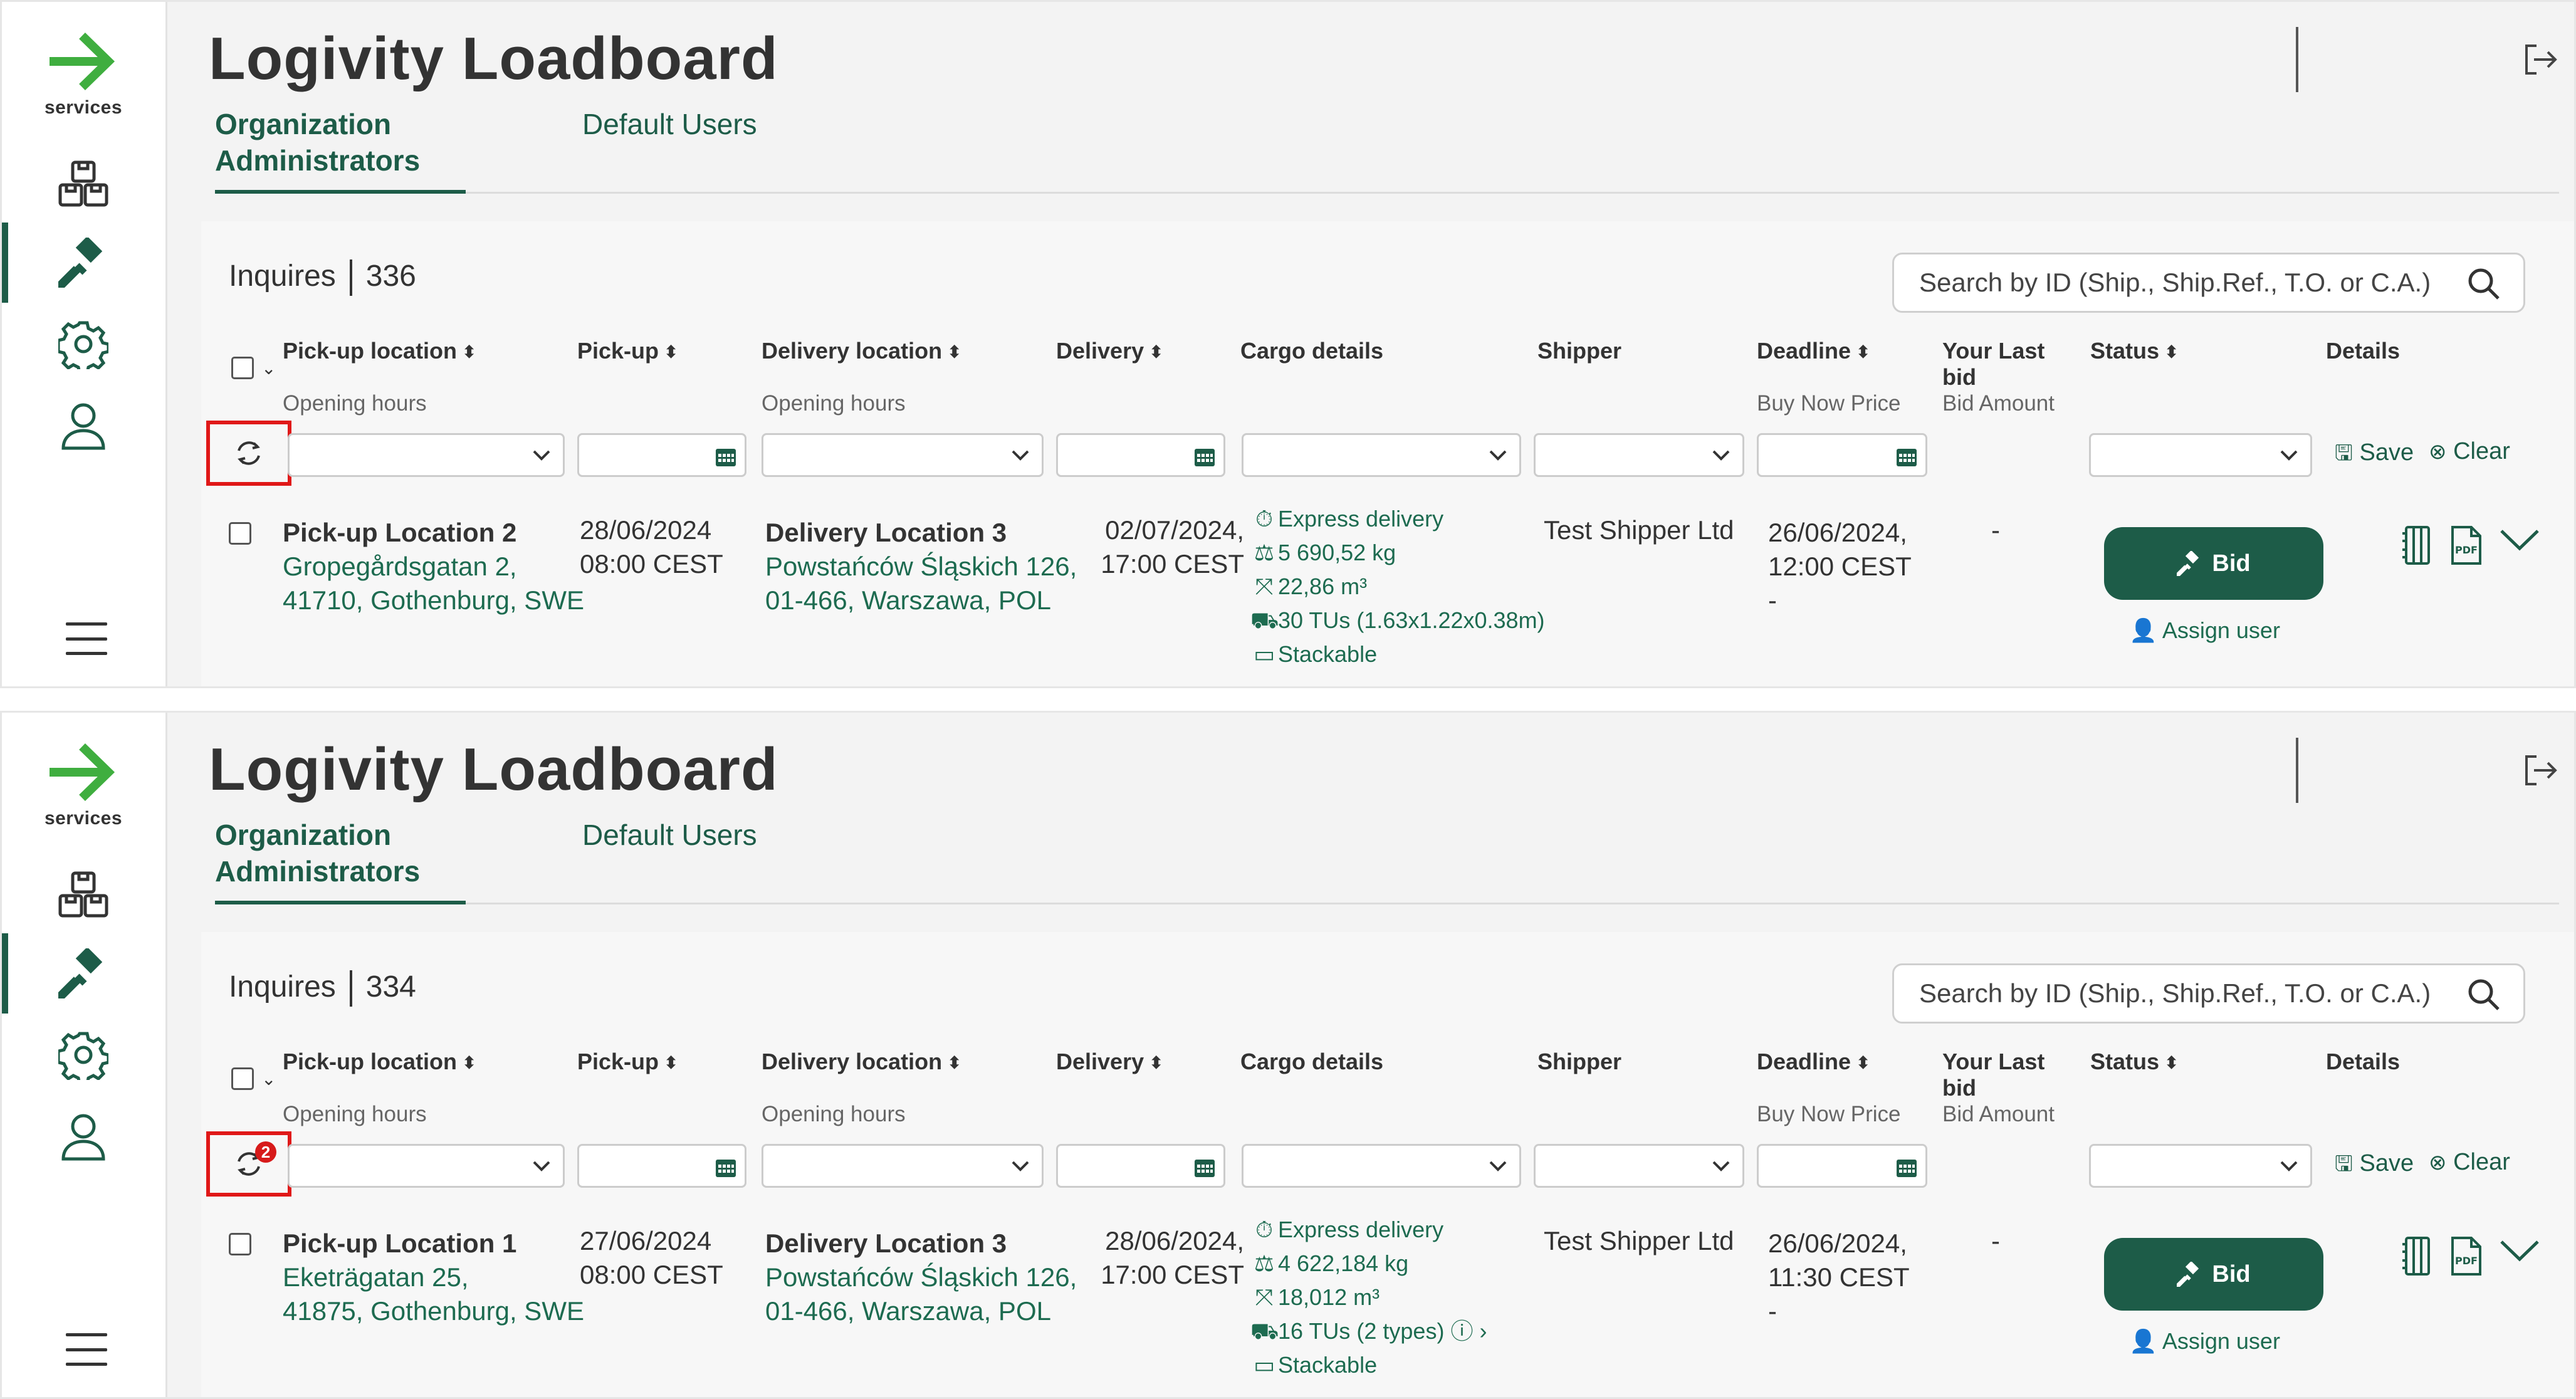 This screenshot has width=2576, height=1399. What do you see at coordinates (5, 973) in the screenshot?
I see `nav-active-indicator` at bounding box center [5, 973].